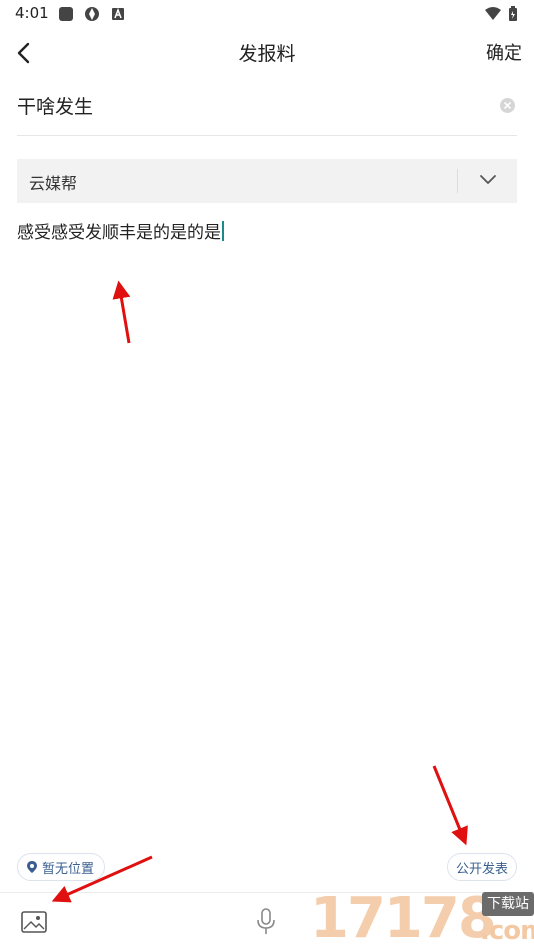 The width and height of the screenshot is (534, 950). What do you see at coordinates (457, 181) in the screenshot?
I see `select-divider` at bounding box center [457, 181].